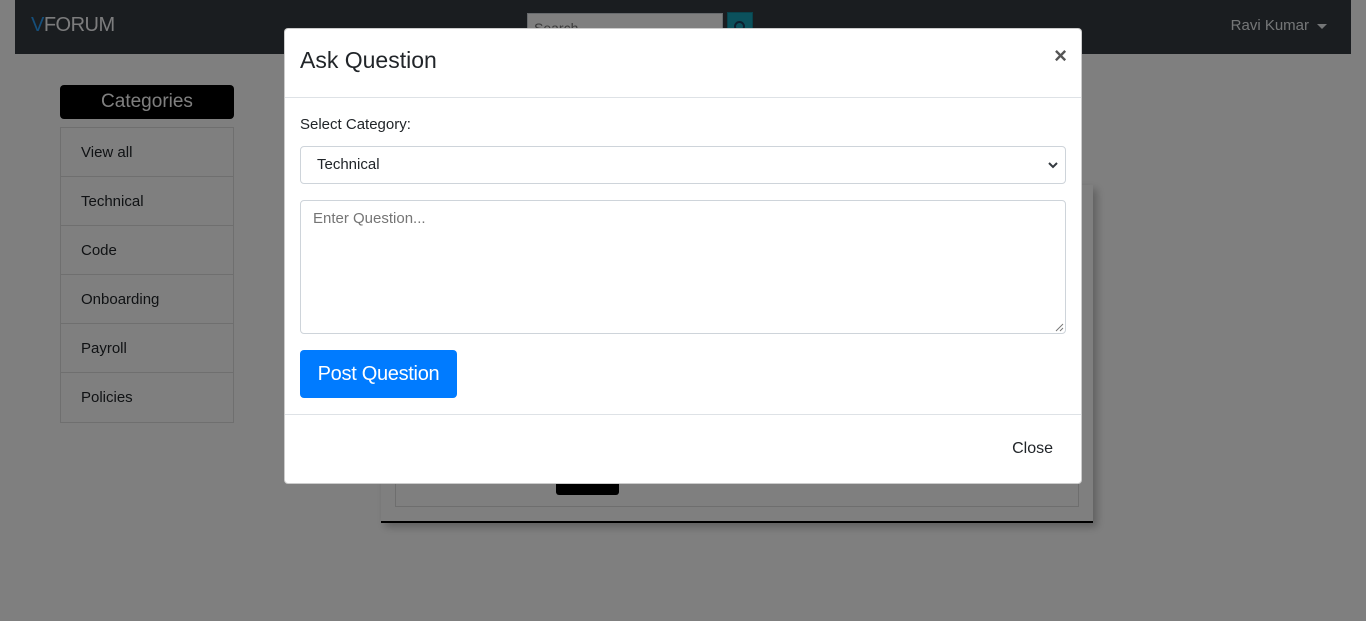 The height and width of the screenshot is (621, 1366). What do you see at coordinates (368, 60) in the screenshot?
I see `modal-title: Ask Question` at bounding box center [368, 60].